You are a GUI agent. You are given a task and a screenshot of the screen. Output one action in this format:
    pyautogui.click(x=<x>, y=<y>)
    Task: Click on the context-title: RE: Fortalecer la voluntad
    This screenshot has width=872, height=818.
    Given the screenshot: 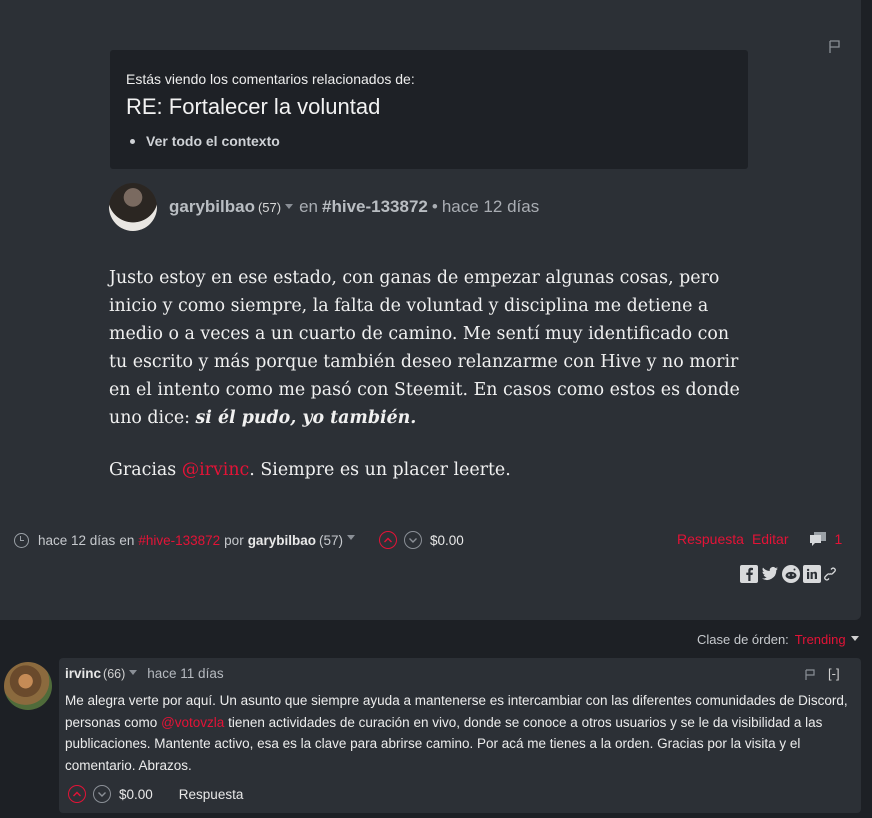 What is the action you would take?
    pyautogui.click(x=253, y=107)
    